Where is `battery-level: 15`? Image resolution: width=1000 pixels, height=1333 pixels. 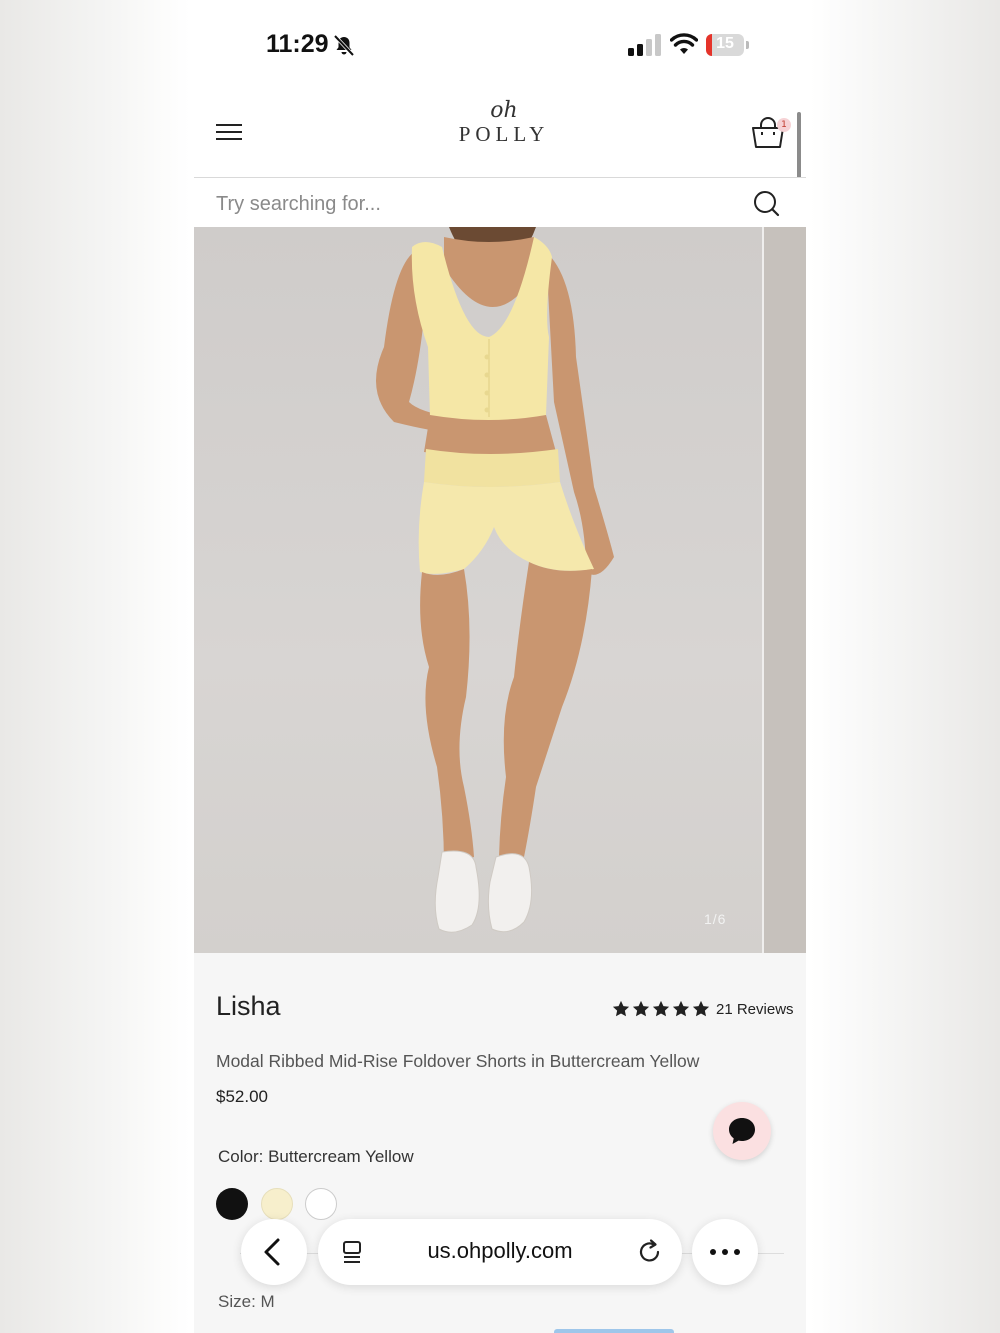
battery-level: 15 is located at coordinates (725, 43).